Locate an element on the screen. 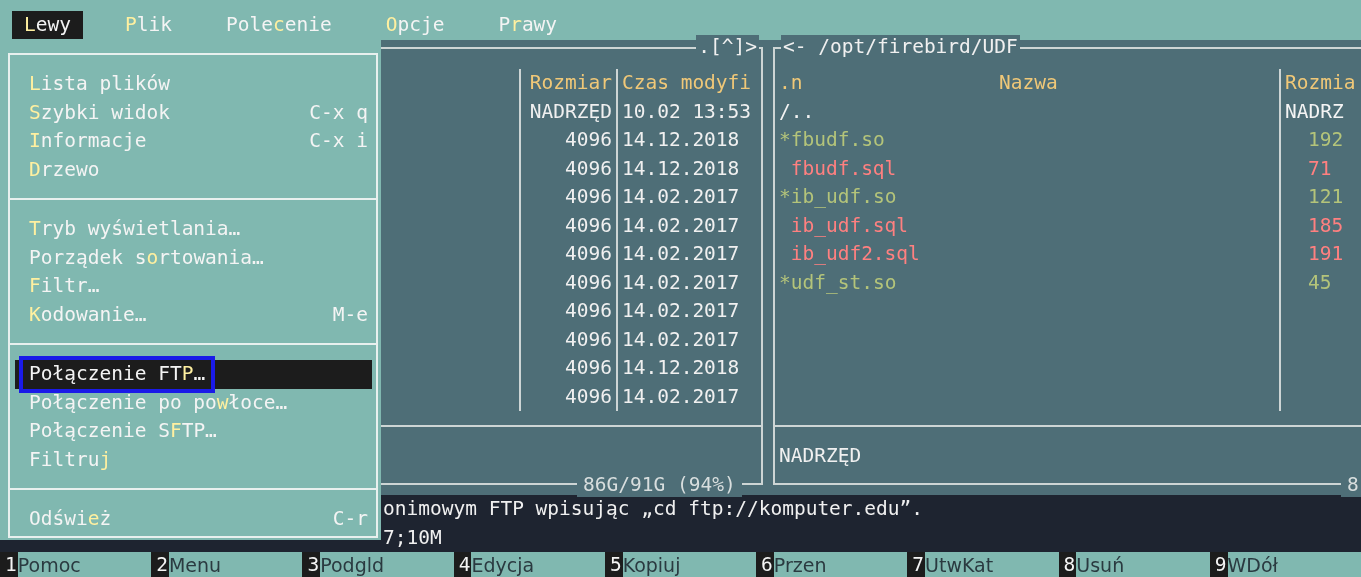 The height and width of the screenshot is (577, 1361). menu-item: Szybki widok C-x q is located at coordinates (193, 112).